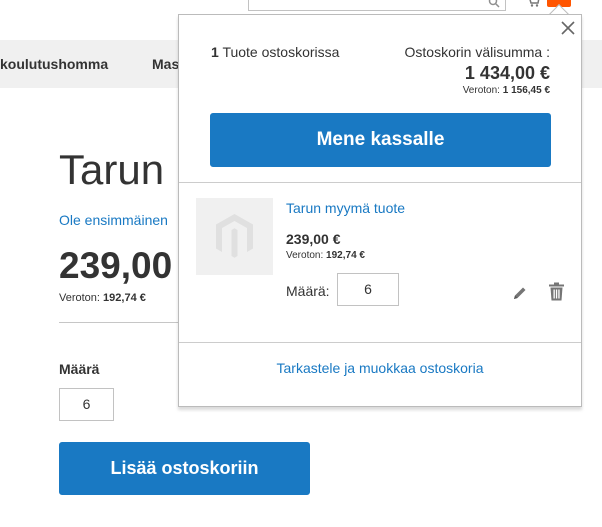 This screenshot has height=527, width=602. I want to click on cart-icon, so click(533, 3).